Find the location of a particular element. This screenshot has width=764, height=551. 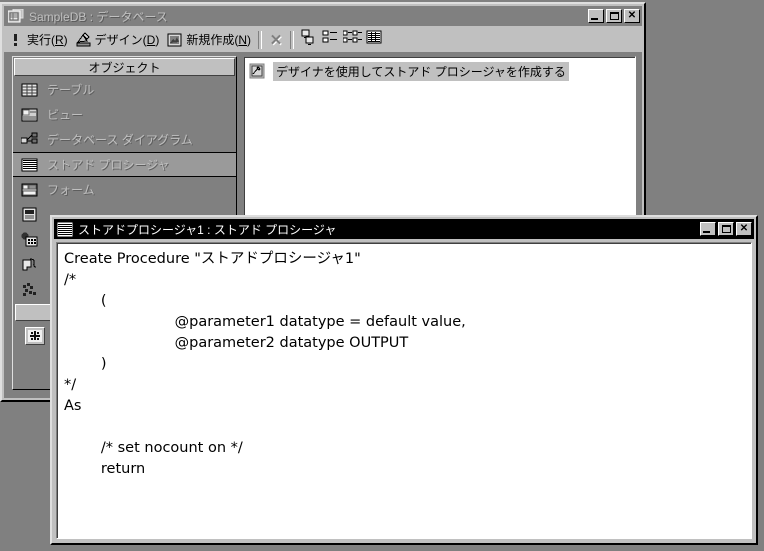

large-icons-view-icon is located at coordinates (308, 39).